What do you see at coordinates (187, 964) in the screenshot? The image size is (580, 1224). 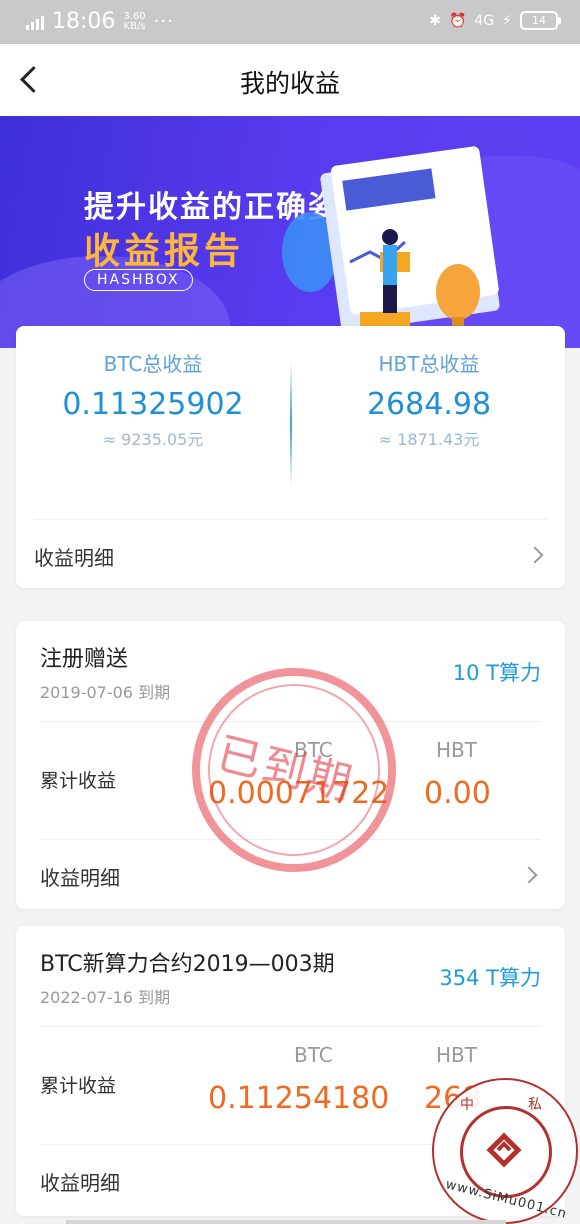 I see `contract-name: BTC新算力合约2019—003期` at bounding box center [187, 964].